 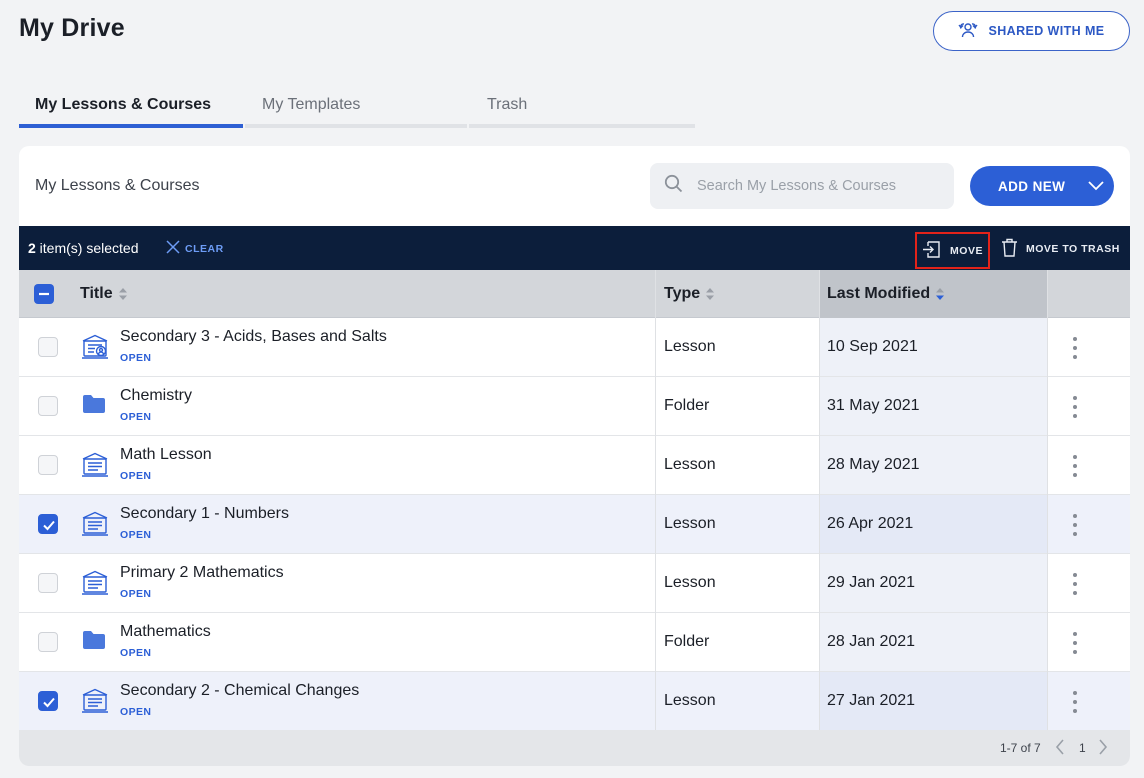 What do you see at coordinates (131, 107) in the screenshot?
I see `tab-my-lessons-courses: My Lessons & Courses` at bounding box center [131, 107].